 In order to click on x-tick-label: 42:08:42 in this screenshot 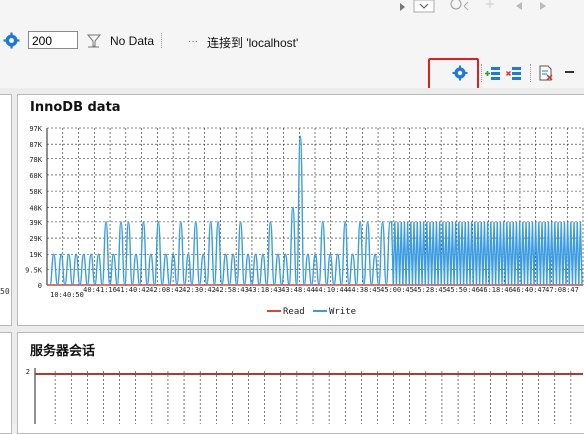, I will do `click(166, 290)`.